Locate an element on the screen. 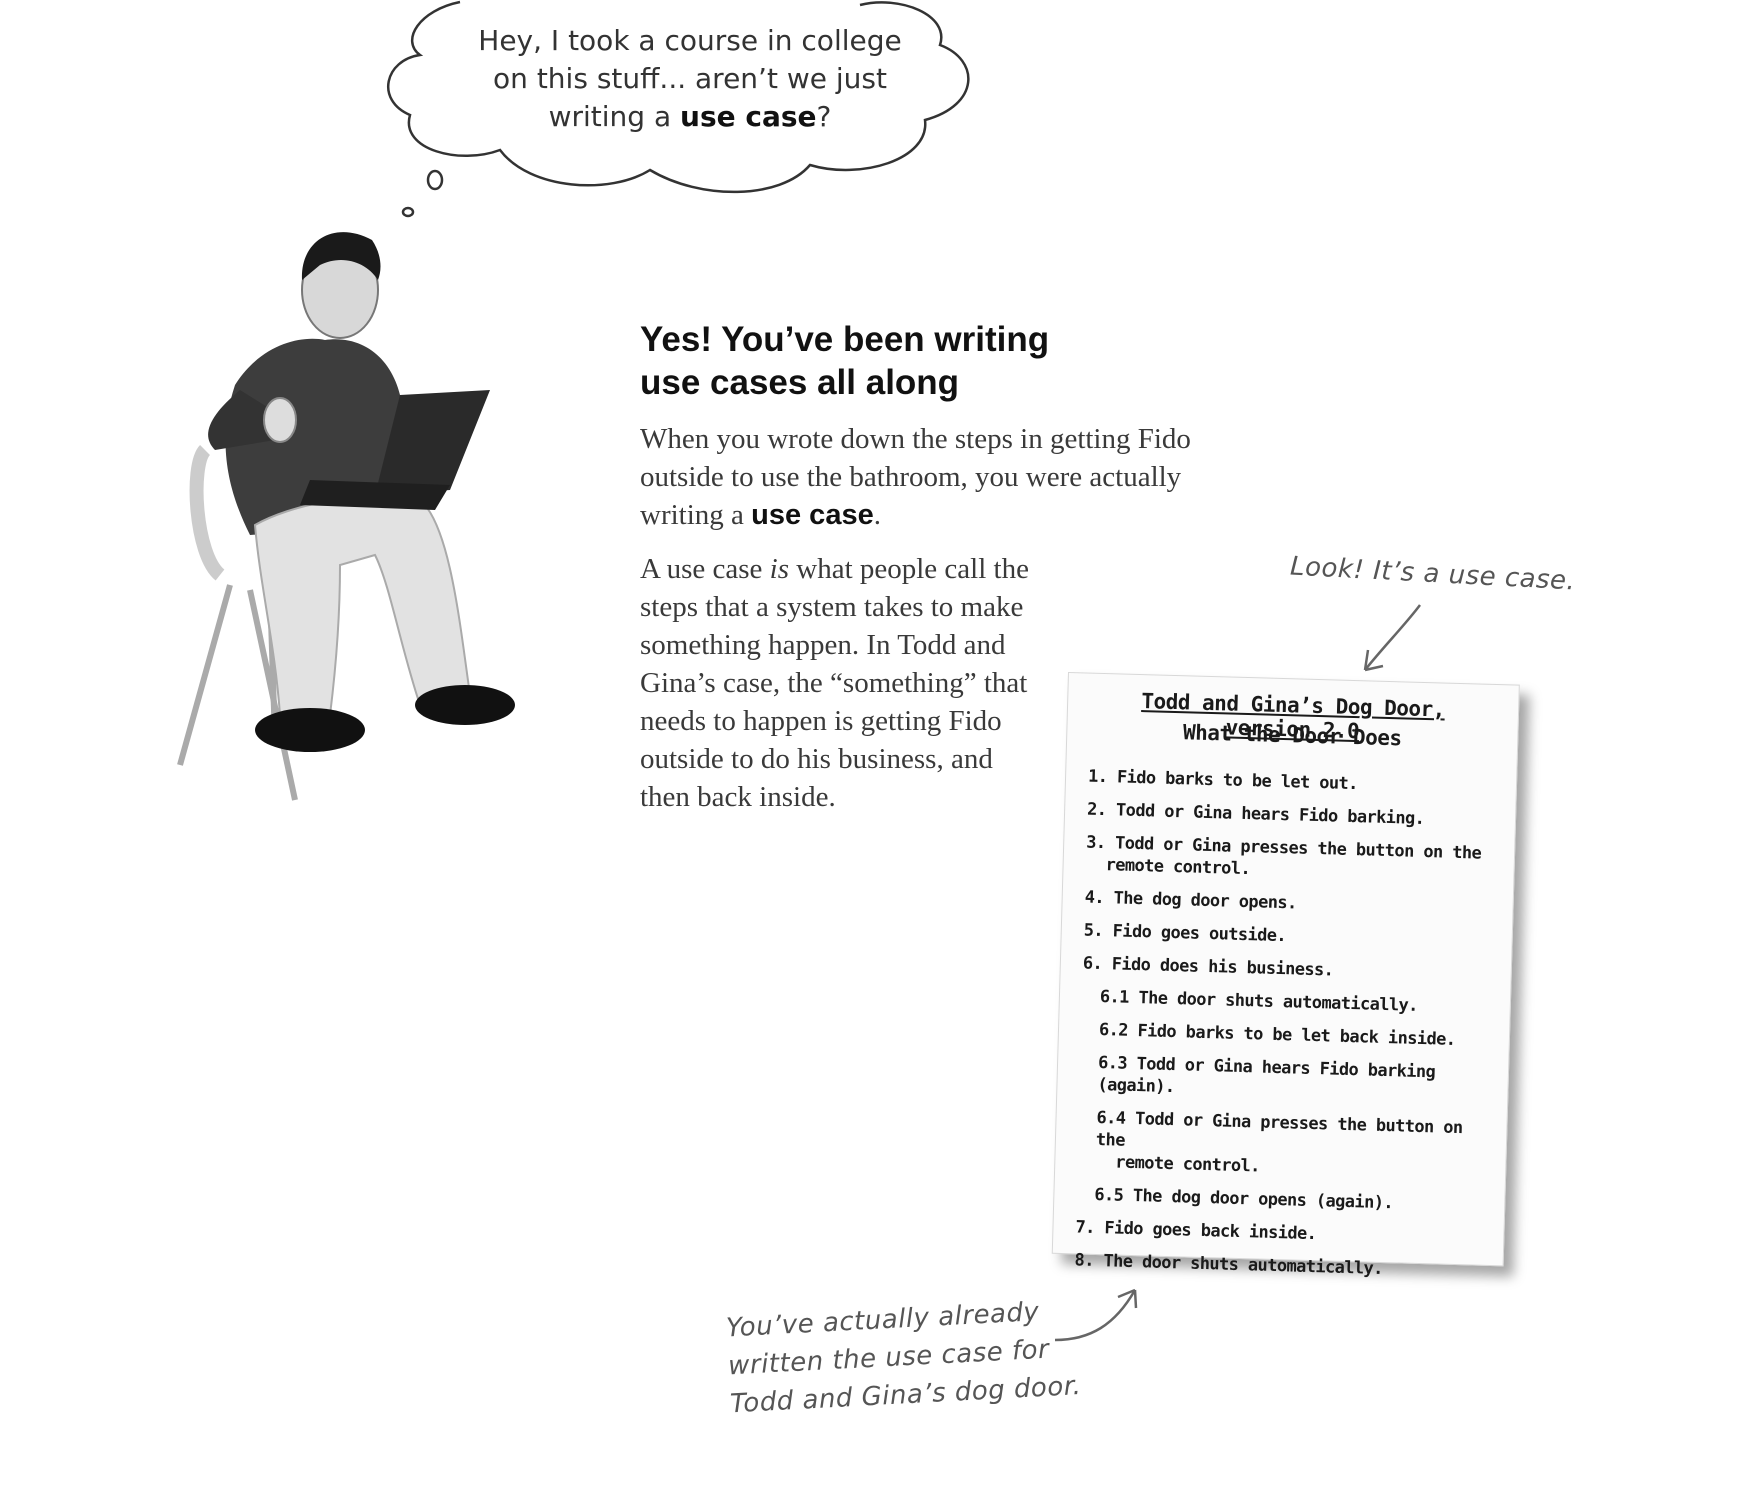 Image resolution: width=1757 pixels, height=1502 pixels. bubble-line-3-pre: writing a is located at coordinates (614, 116).